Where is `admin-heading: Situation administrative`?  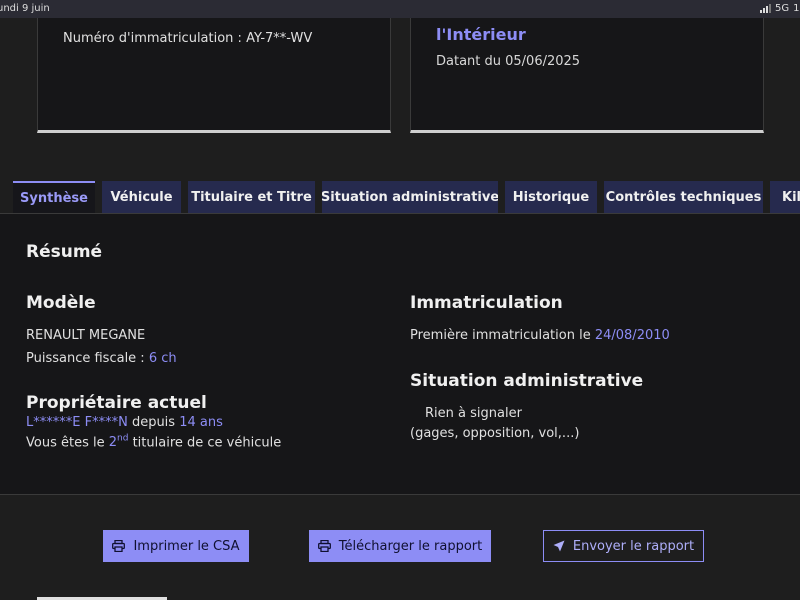 admin-heading: Situation administrative is located at coordinates (527, 381).